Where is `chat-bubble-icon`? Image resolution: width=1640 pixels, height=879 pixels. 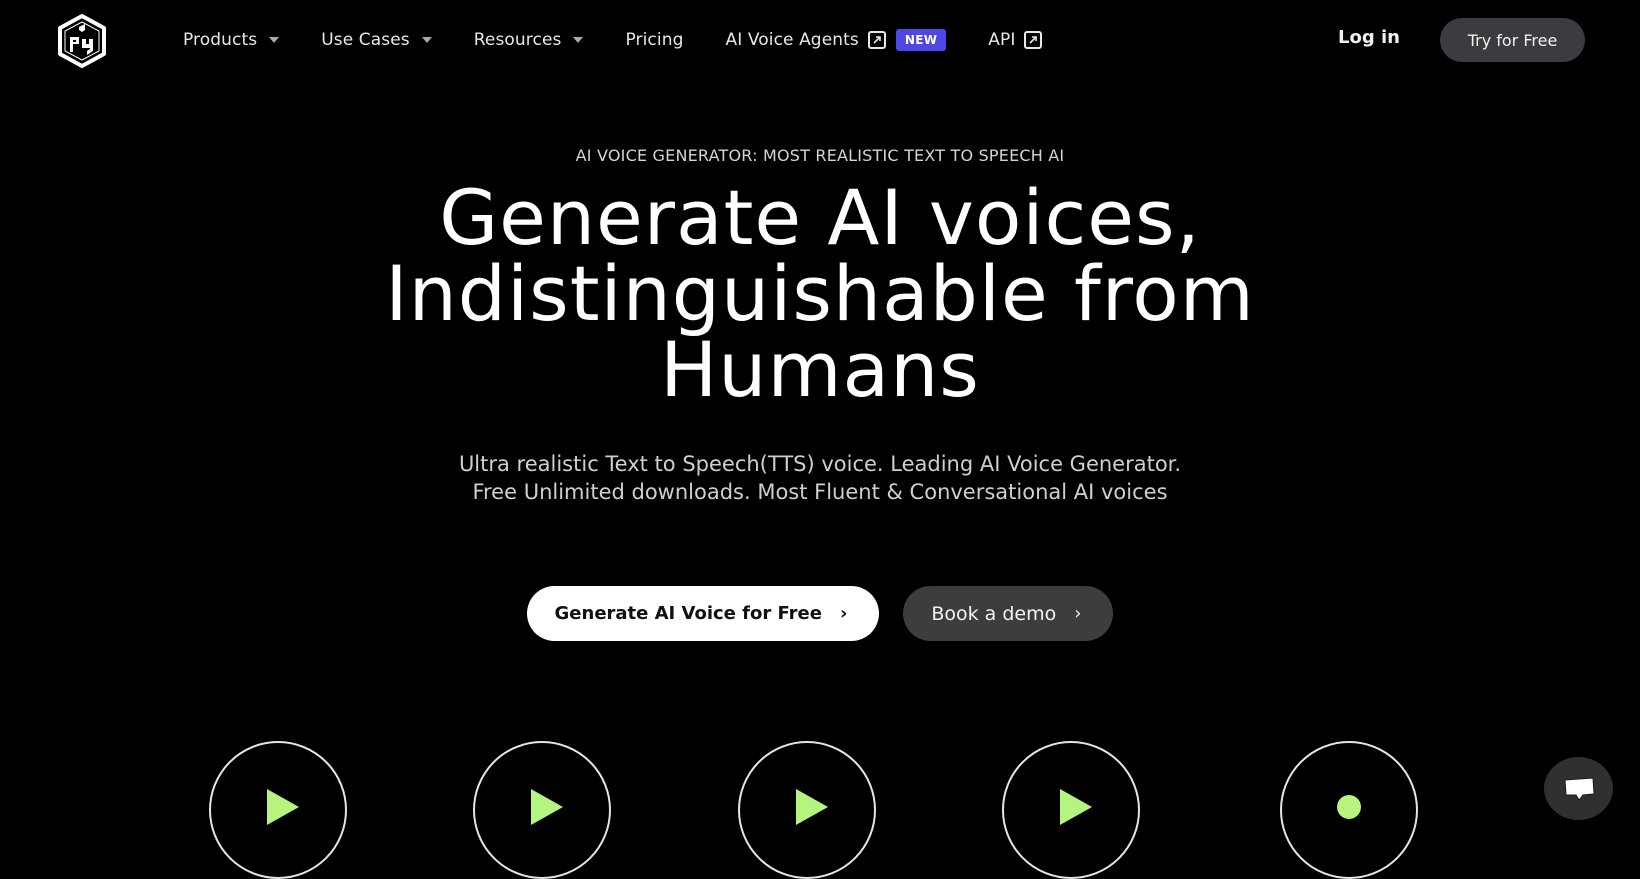 chat-bubble-icon is located at coordinates (1579, 788).